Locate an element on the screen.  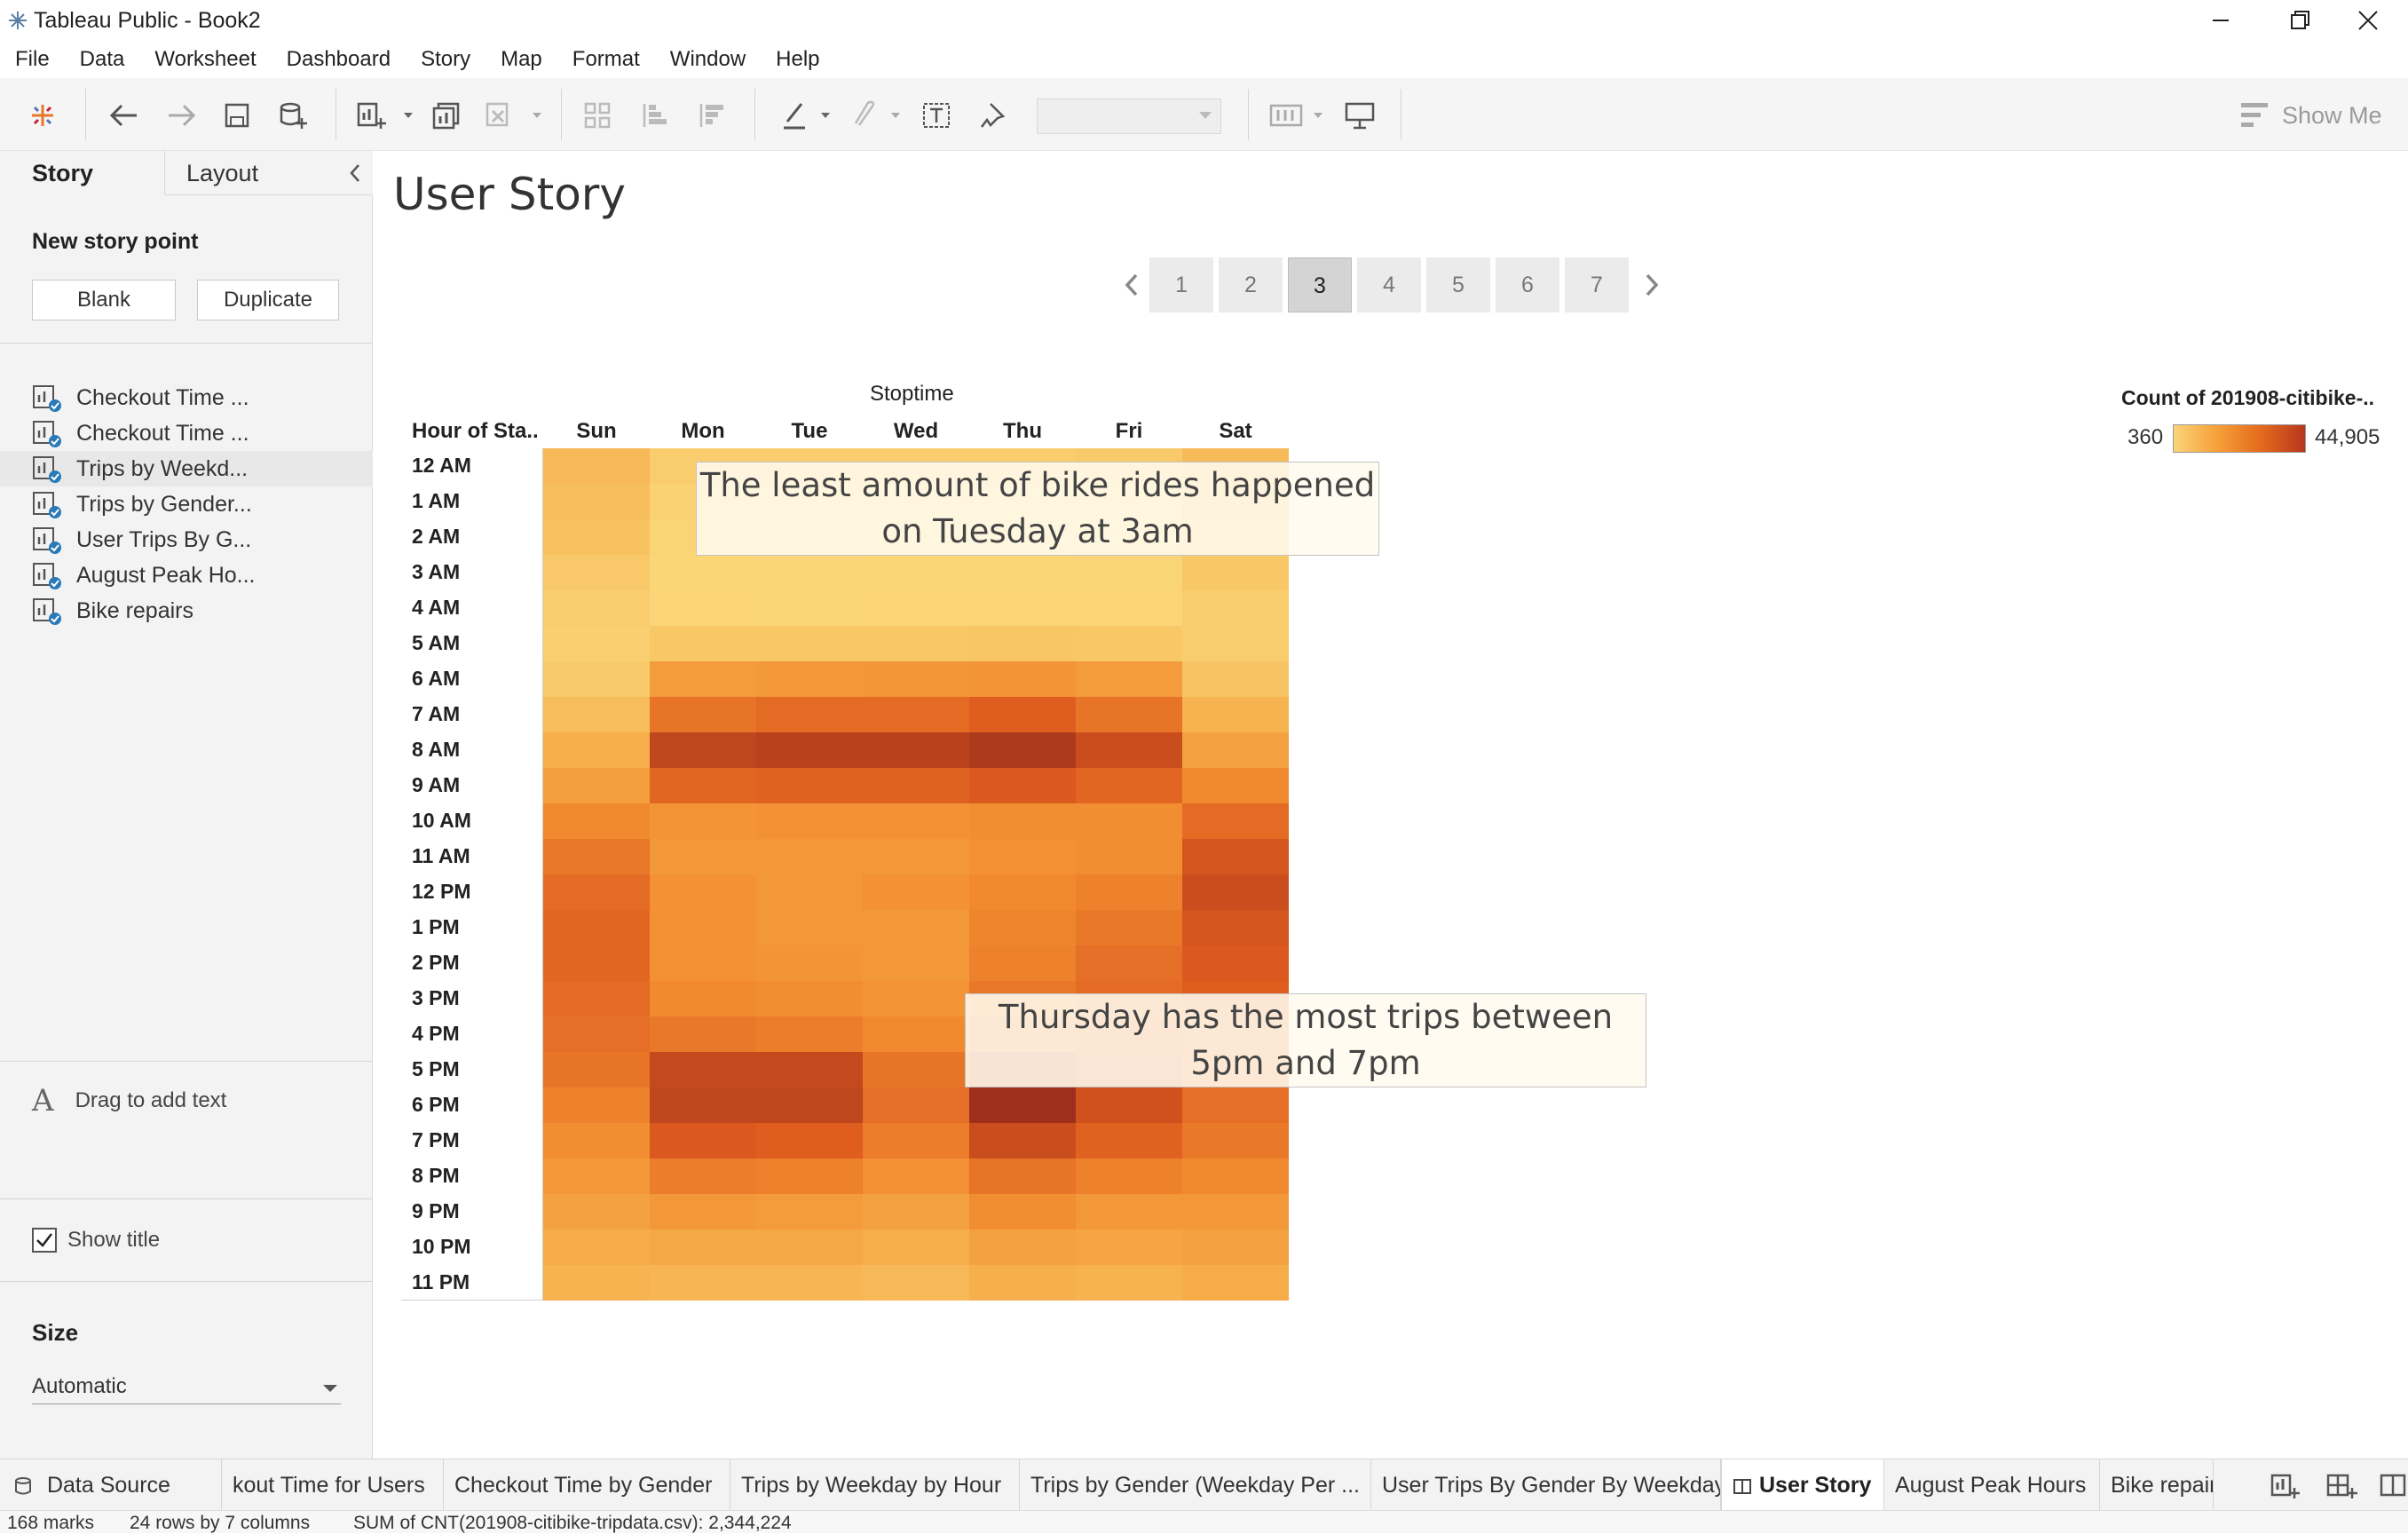
sheet-tab: August Peak Hours is located at coordinates (1992, 1485).